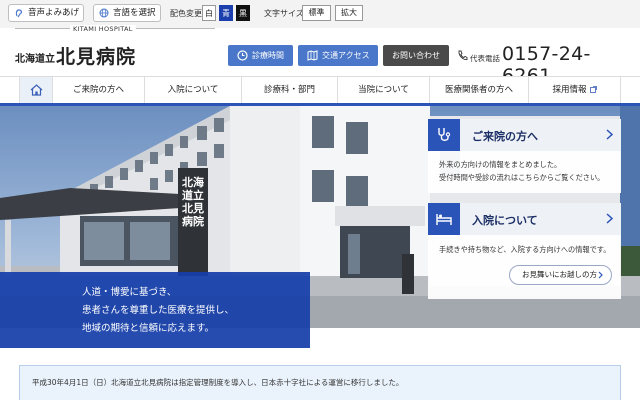 The image size is (640, 400). I want to click on card-visitors-icon-box, so click(444, 135).